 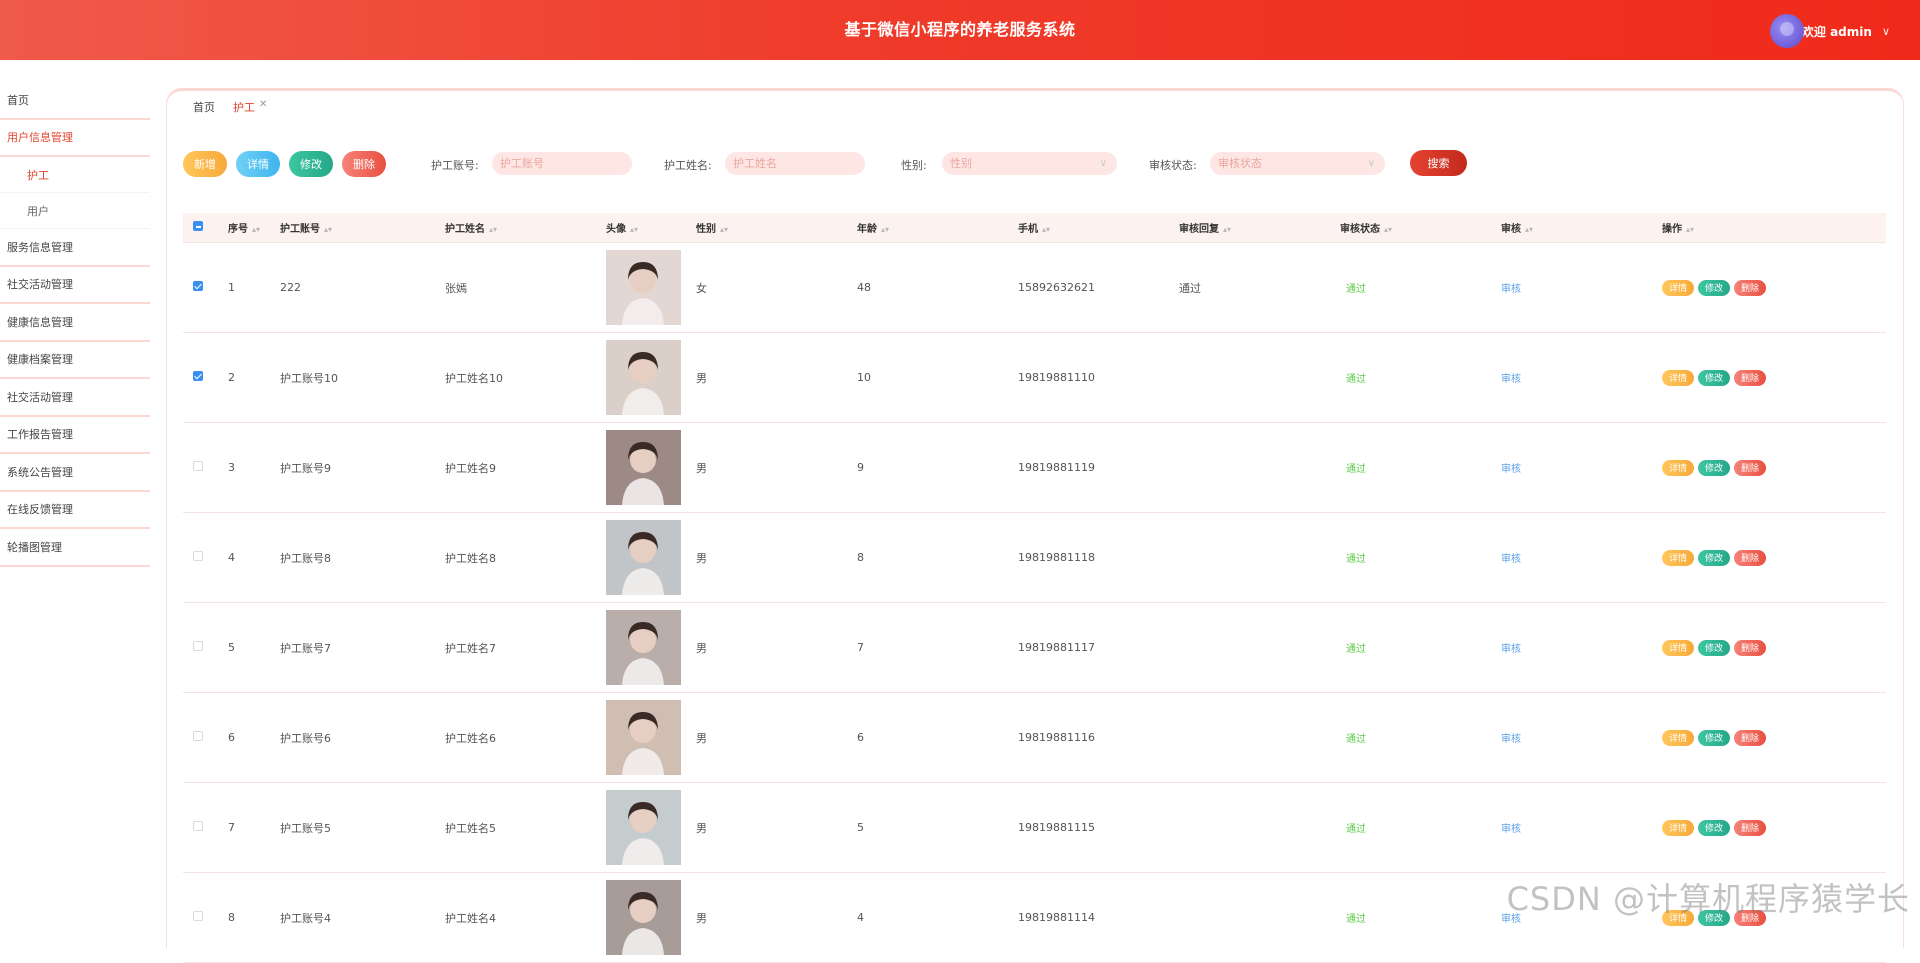 What do you see at coordinates (562, 163) in the screenshot?
I see `account-input` at bounding box center [562, 163].